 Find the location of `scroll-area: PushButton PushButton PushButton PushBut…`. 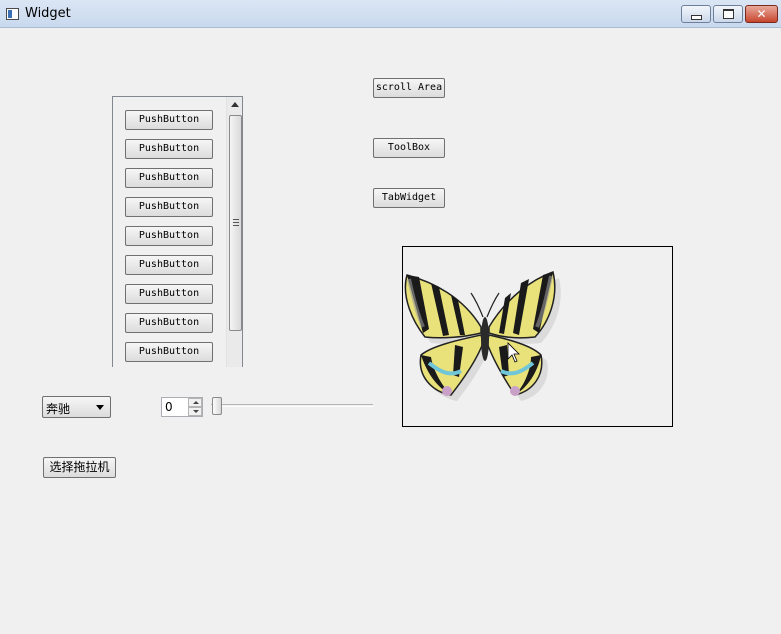

scroll-area: PushButton PushButton PushButton PushBut… is located at coordinates (177, 231).